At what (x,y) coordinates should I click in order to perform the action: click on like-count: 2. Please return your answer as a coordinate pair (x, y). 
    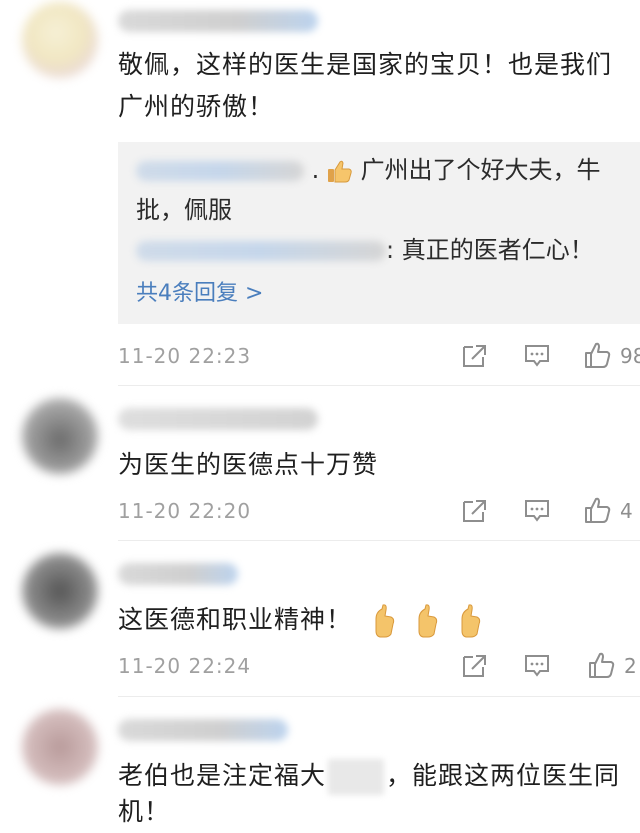
    Looking at the image, I should click on (630, 666).